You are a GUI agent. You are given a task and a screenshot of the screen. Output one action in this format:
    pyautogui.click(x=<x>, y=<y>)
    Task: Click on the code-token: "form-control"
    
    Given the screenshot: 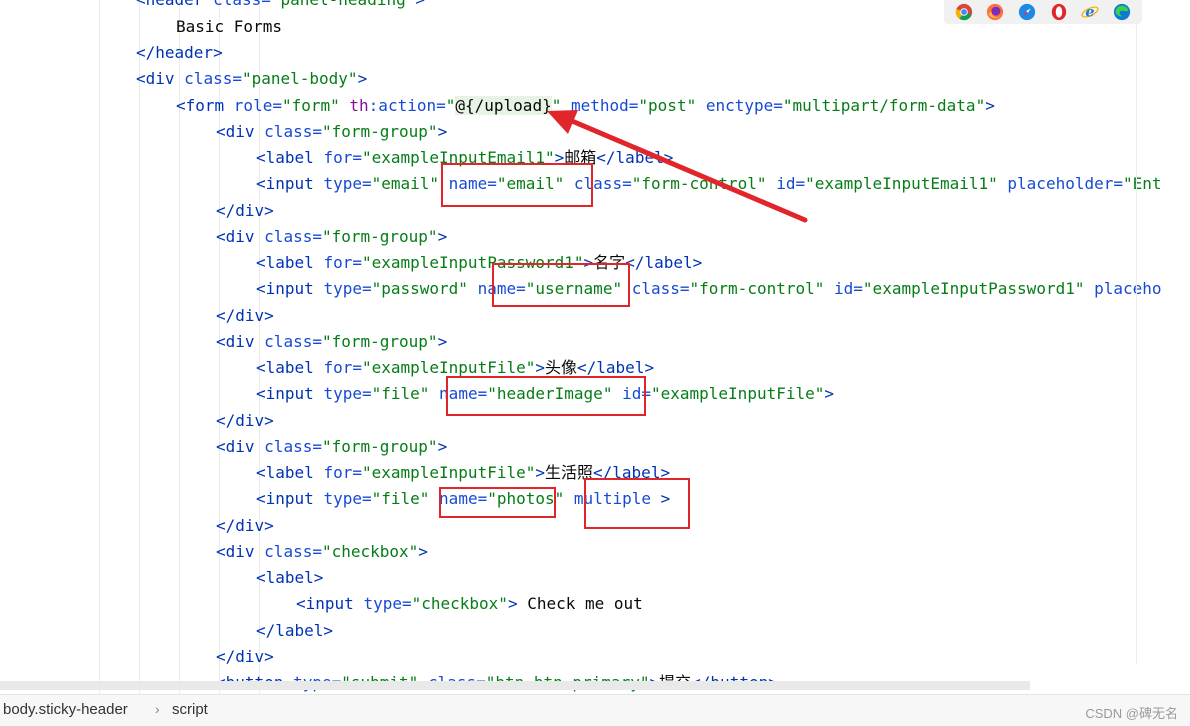 What is the action you would take?
    pyautogui.click(x=704, y=183)
    